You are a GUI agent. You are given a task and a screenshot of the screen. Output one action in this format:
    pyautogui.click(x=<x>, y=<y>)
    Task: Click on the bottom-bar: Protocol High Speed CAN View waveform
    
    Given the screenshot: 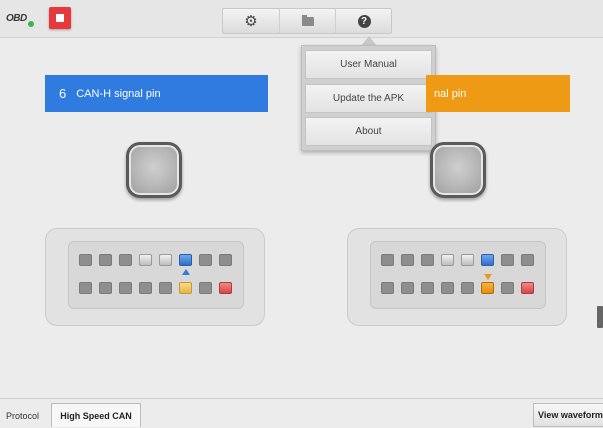 What is the action you would take?
    pyautogui.click(x=301, y=413)
    